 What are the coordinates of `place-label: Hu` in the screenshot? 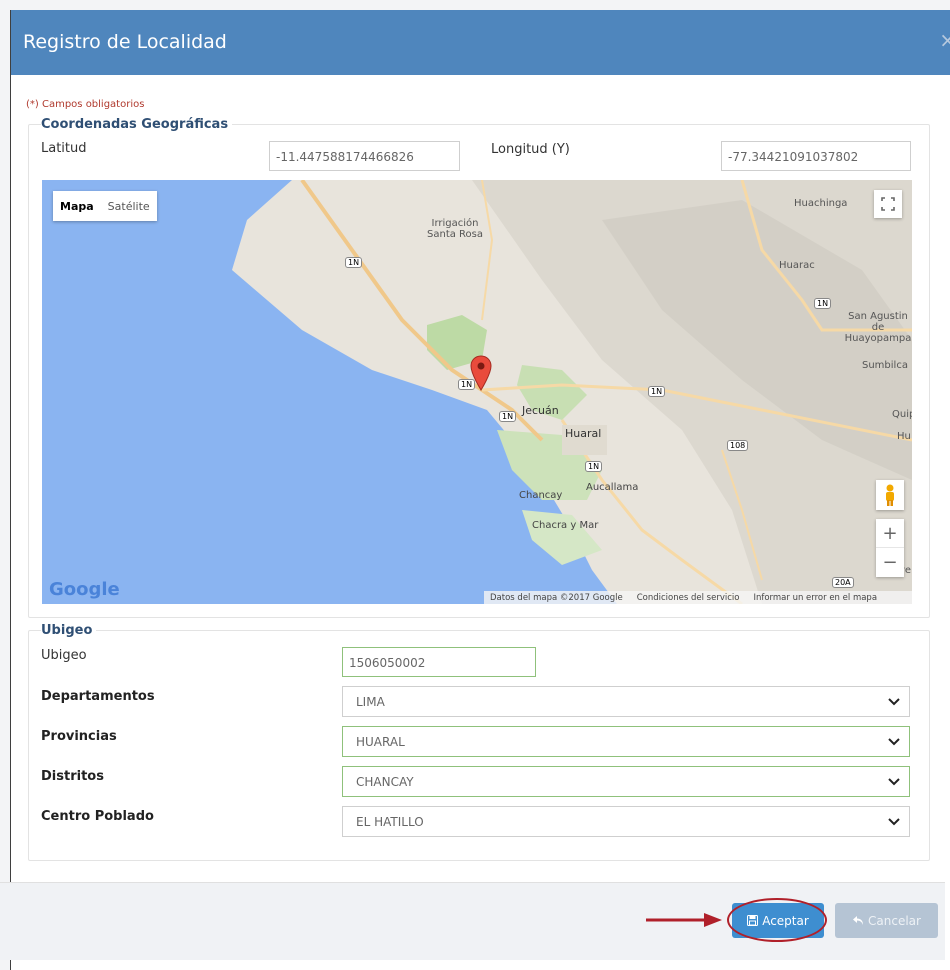 It's located at (904, 436).